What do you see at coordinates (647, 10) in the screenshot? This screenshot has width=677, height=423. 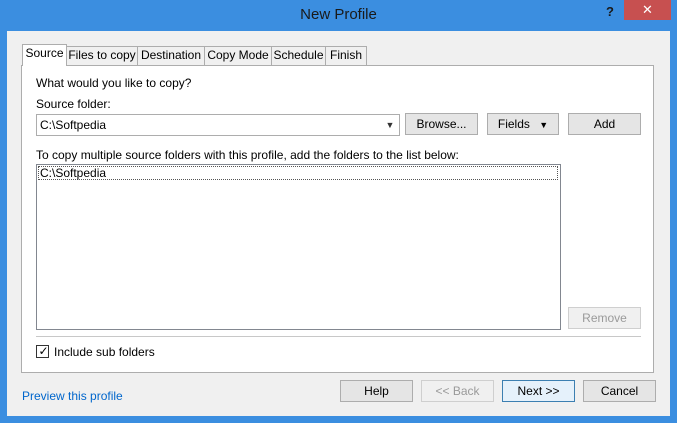 I see `close-icon: ✕` at bounding box center [647, 10].